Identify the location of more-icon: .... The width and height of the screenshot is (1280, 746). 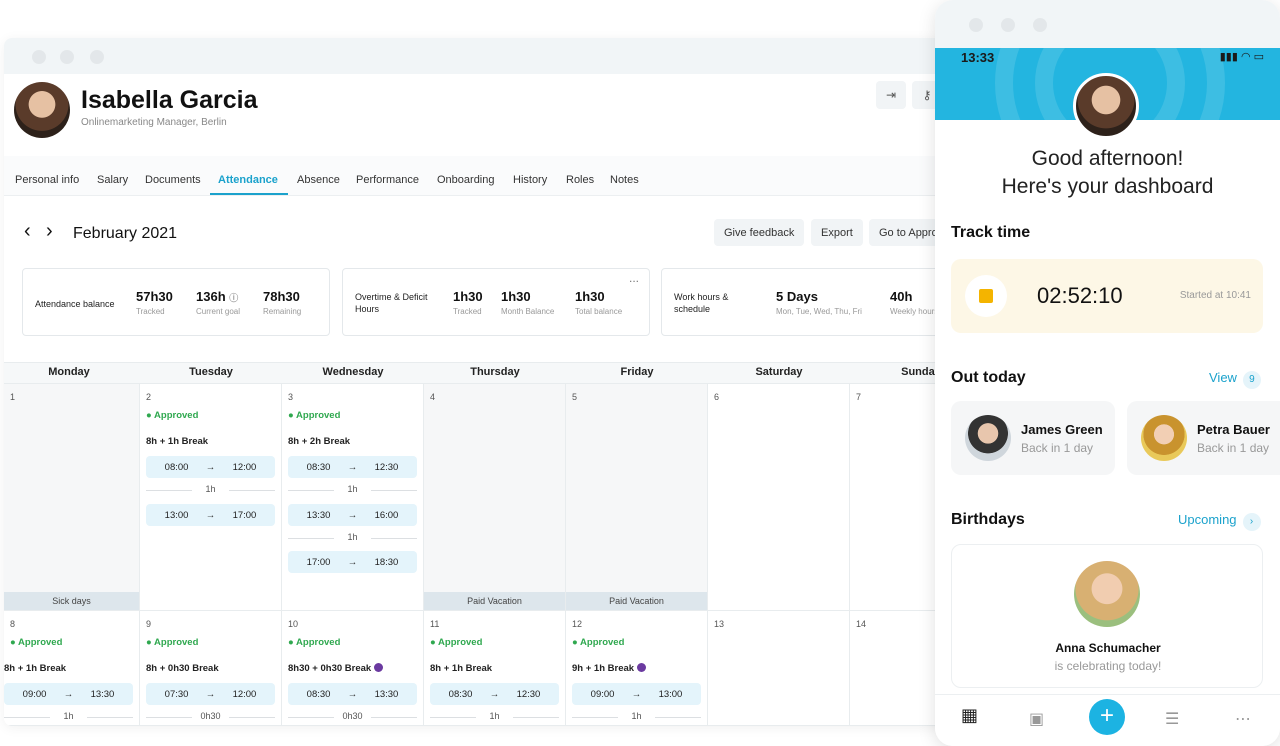
(634, 278).